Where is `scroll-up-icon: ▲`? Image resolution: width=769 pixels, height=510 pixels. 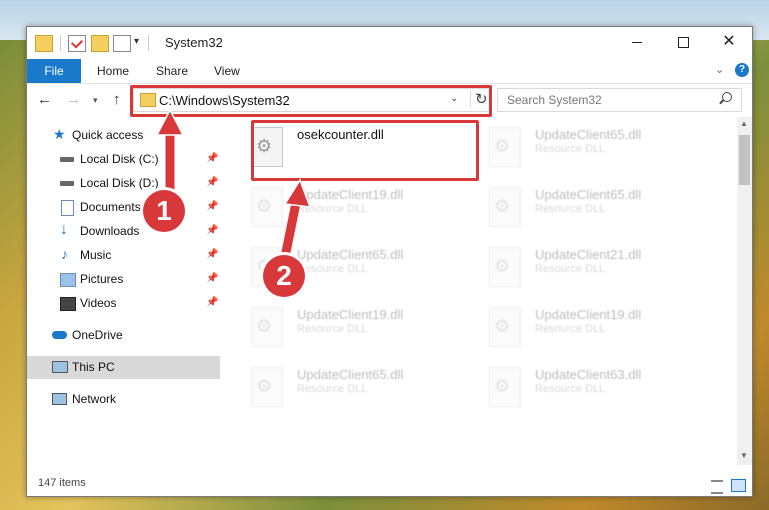 scroll-up-icon: ▲ is located at coordinates (744, 123).